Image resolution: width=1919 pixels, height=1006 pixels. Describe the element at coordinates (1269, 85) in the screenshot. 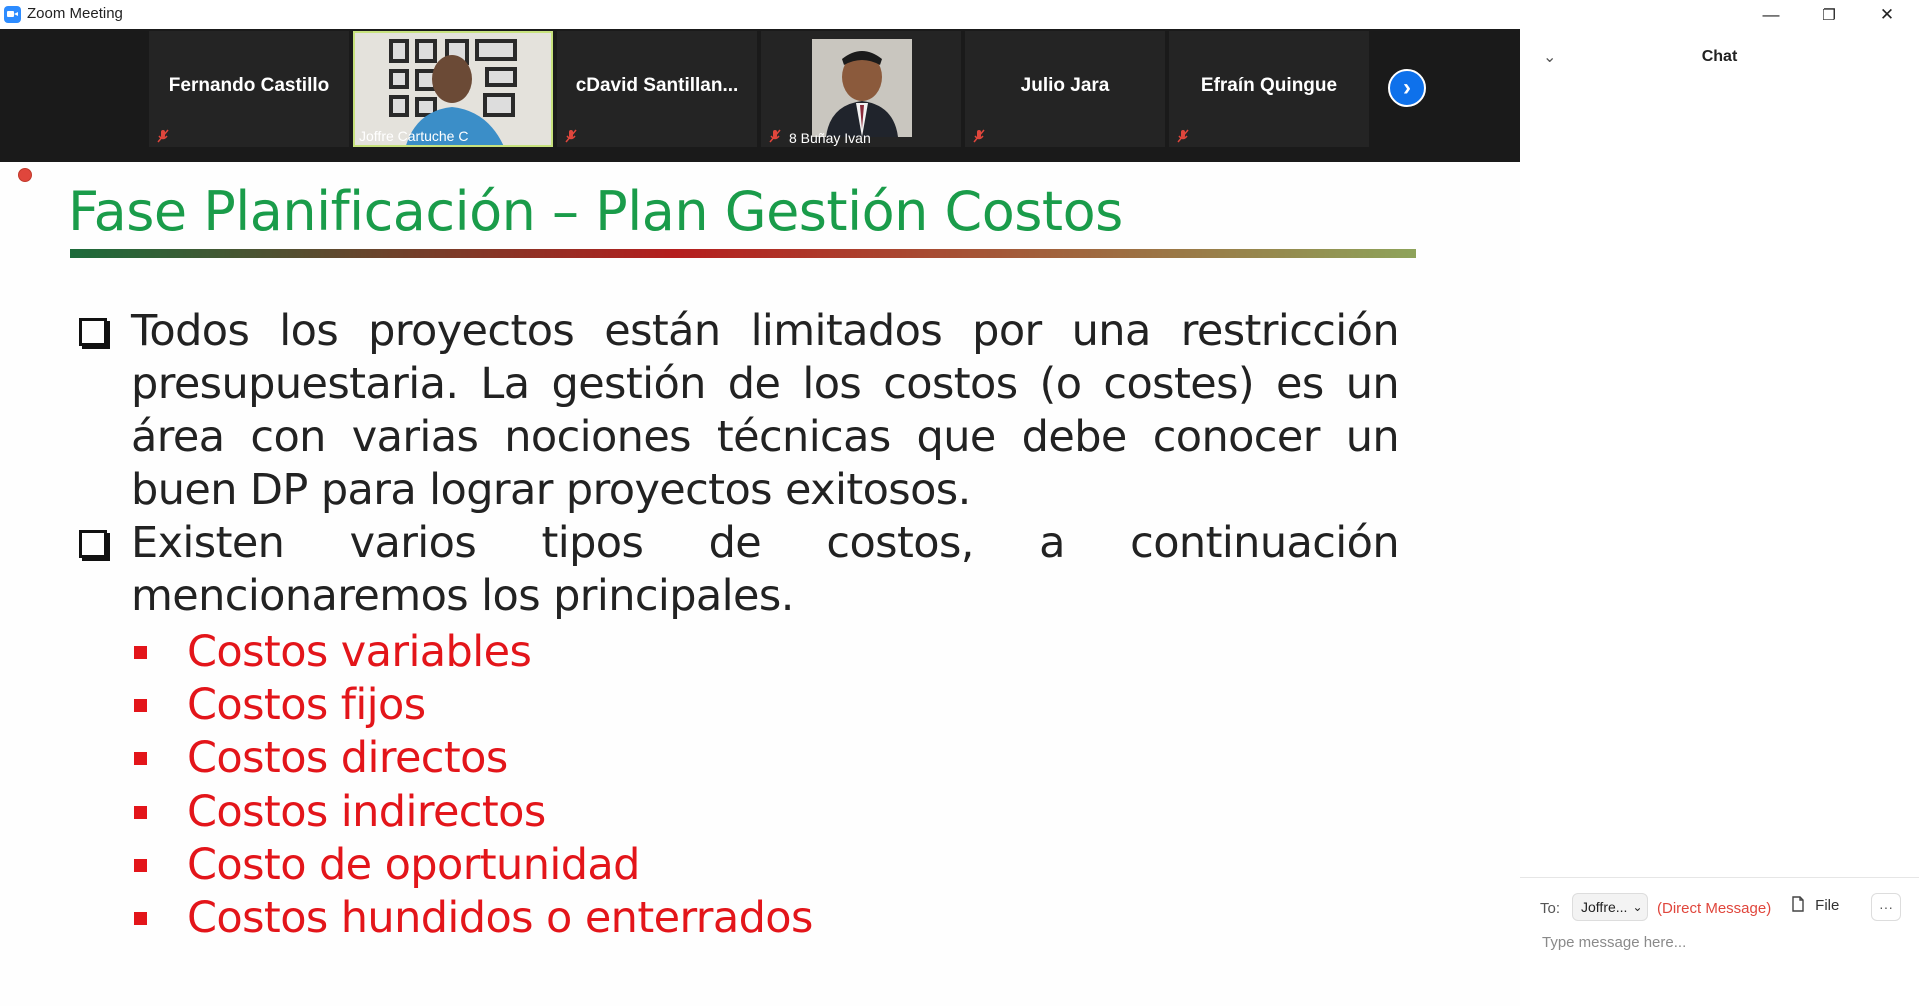

I see `participant-name: Efraín Quingue` at that location.